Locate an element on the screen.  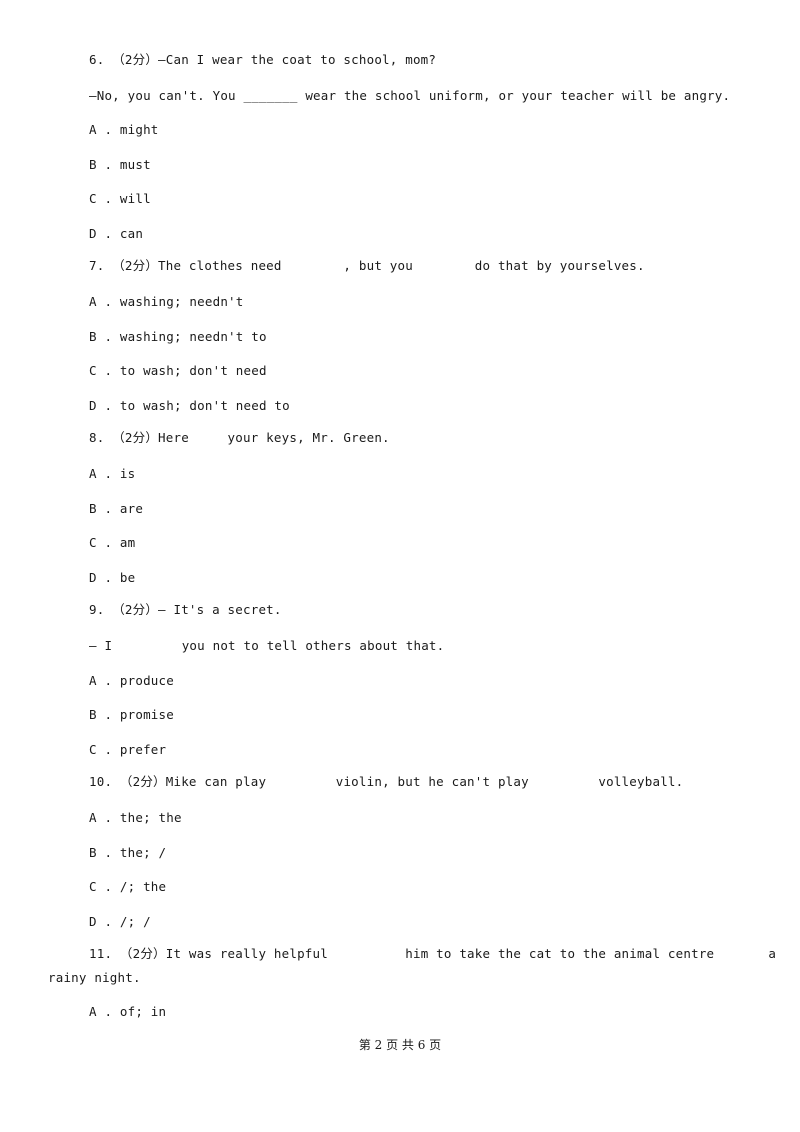
question-number: 7. is located at coordinates (97, 265).